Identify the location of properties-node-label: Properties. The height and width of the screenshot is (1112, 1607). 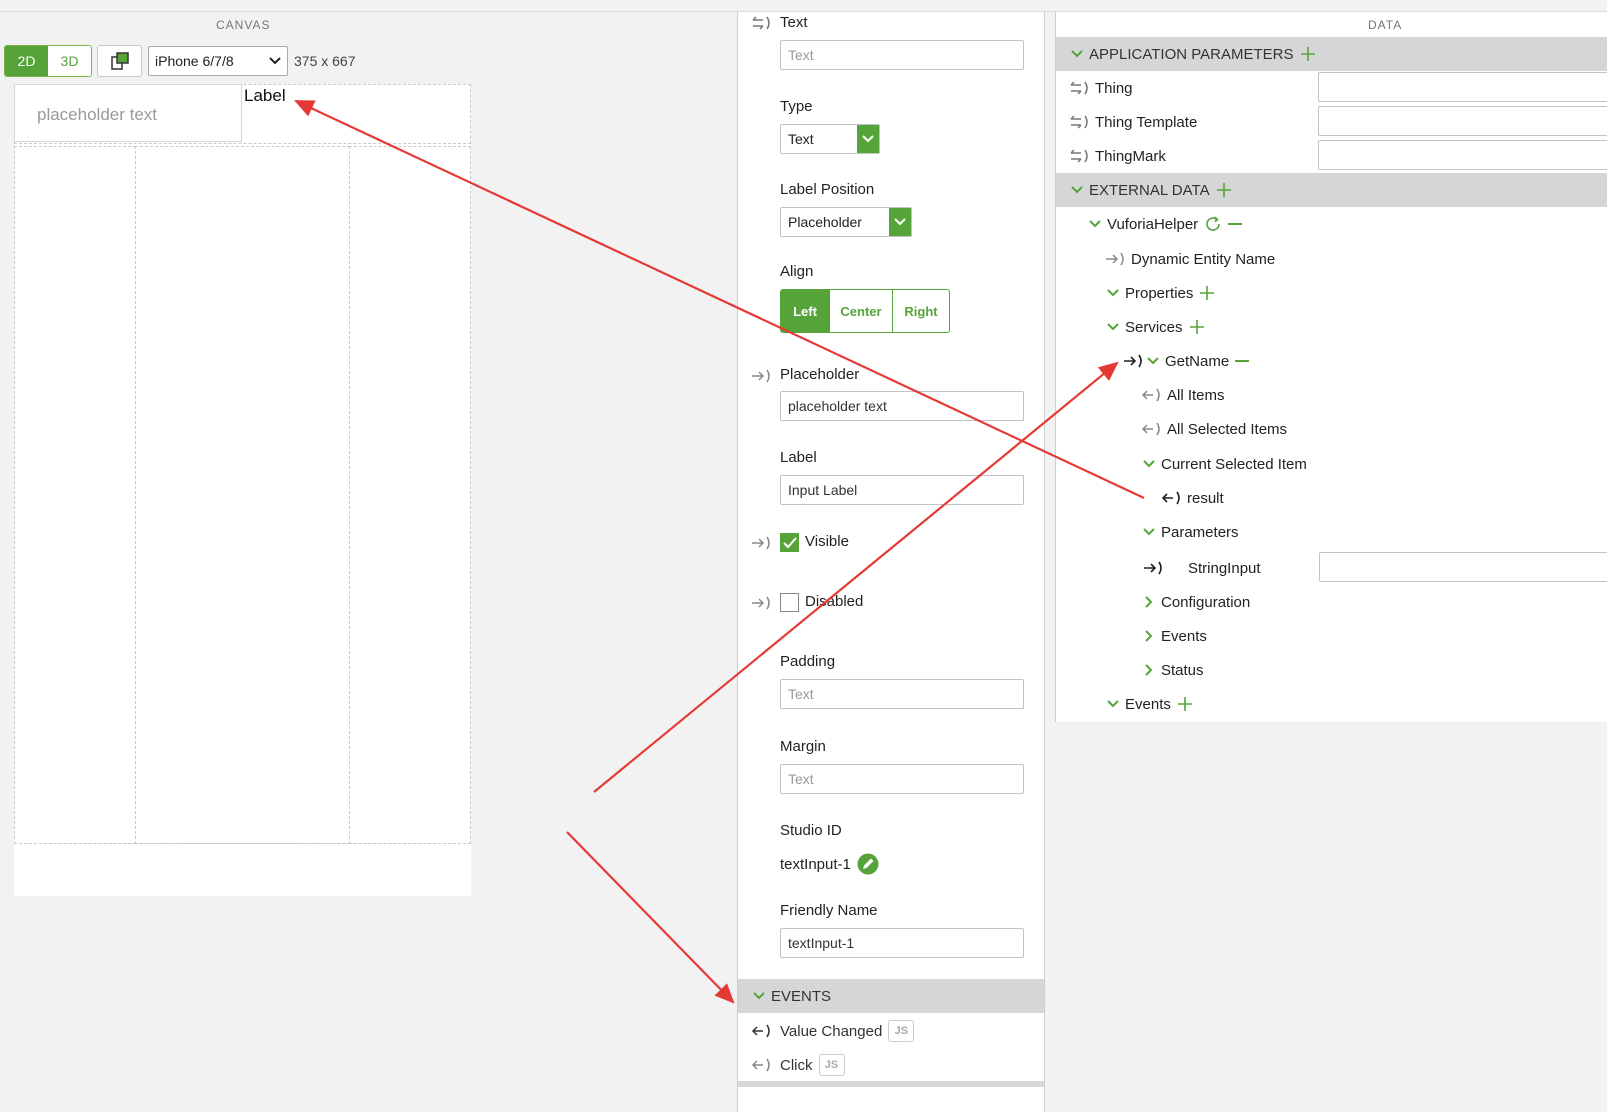
(1159, 293).